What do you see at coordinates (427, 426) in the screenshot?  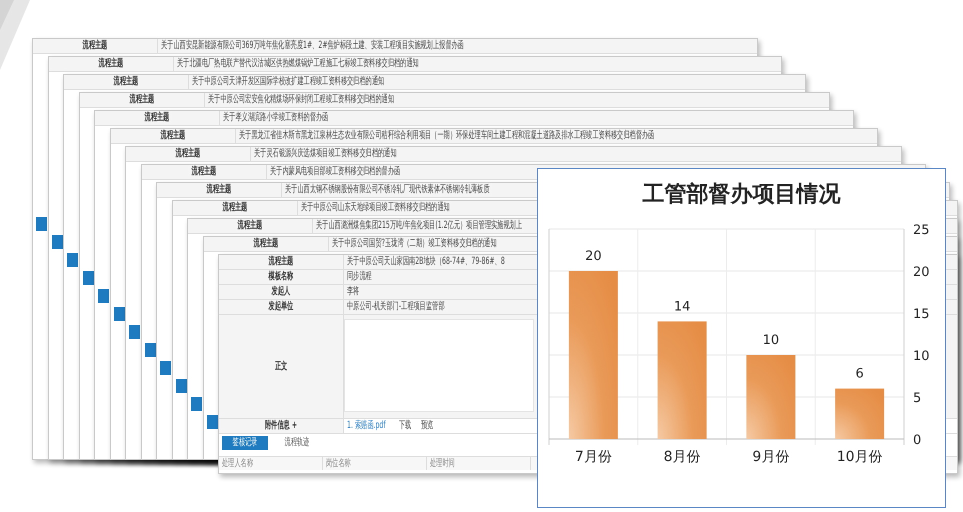 I see `action-link: 预览` at bounding box center [427, 426].